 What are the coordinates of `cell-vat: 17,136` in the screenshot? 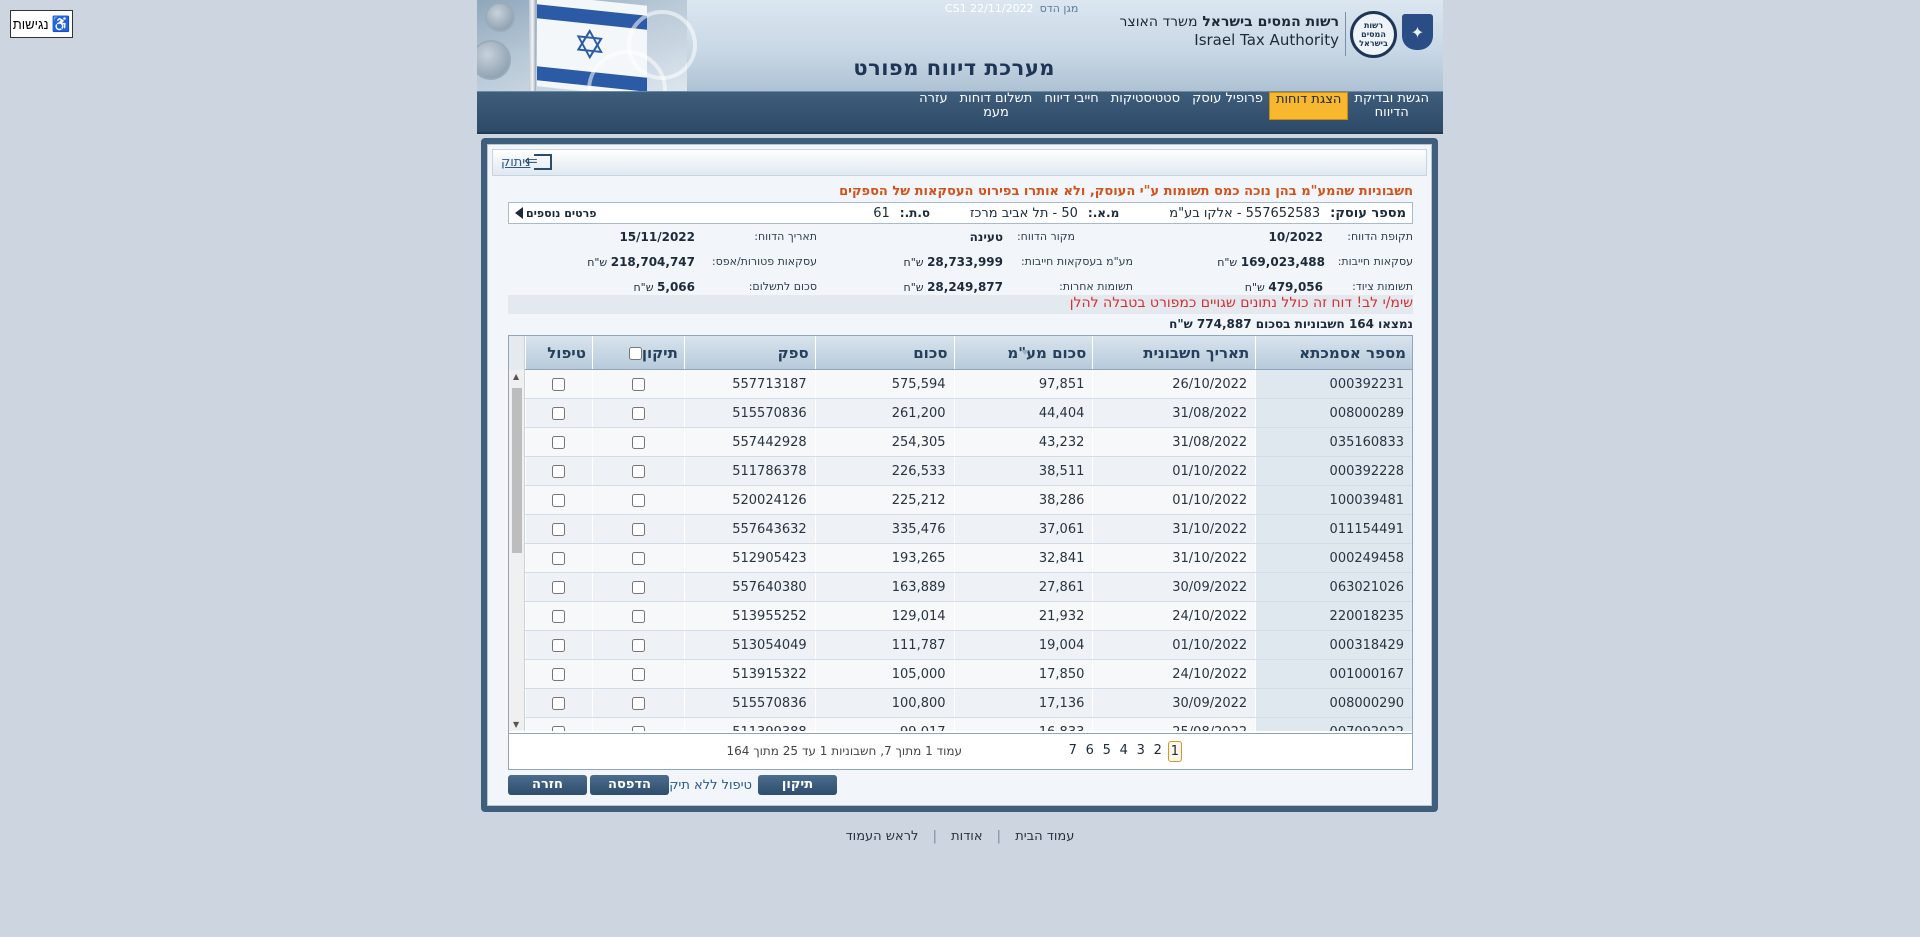 It's located at (1023, 703).